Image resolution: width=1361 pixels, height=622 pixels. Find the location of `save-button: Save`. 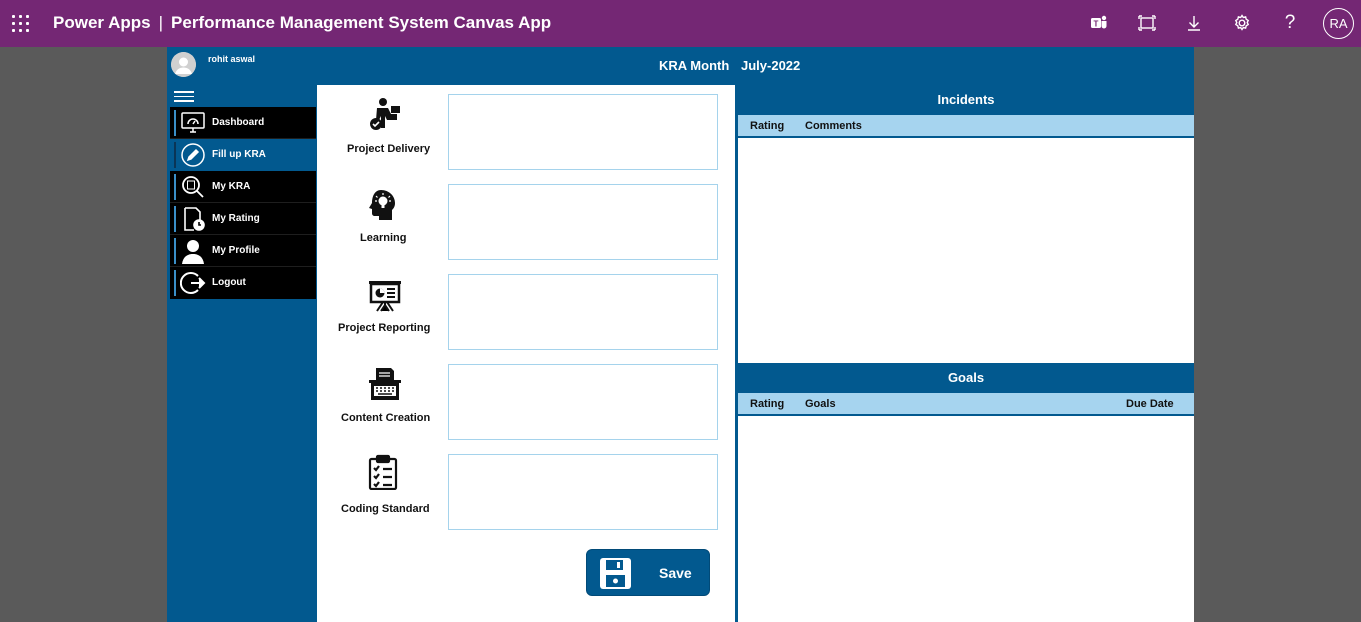

save-button: Save is located at coordinates (648, 572).